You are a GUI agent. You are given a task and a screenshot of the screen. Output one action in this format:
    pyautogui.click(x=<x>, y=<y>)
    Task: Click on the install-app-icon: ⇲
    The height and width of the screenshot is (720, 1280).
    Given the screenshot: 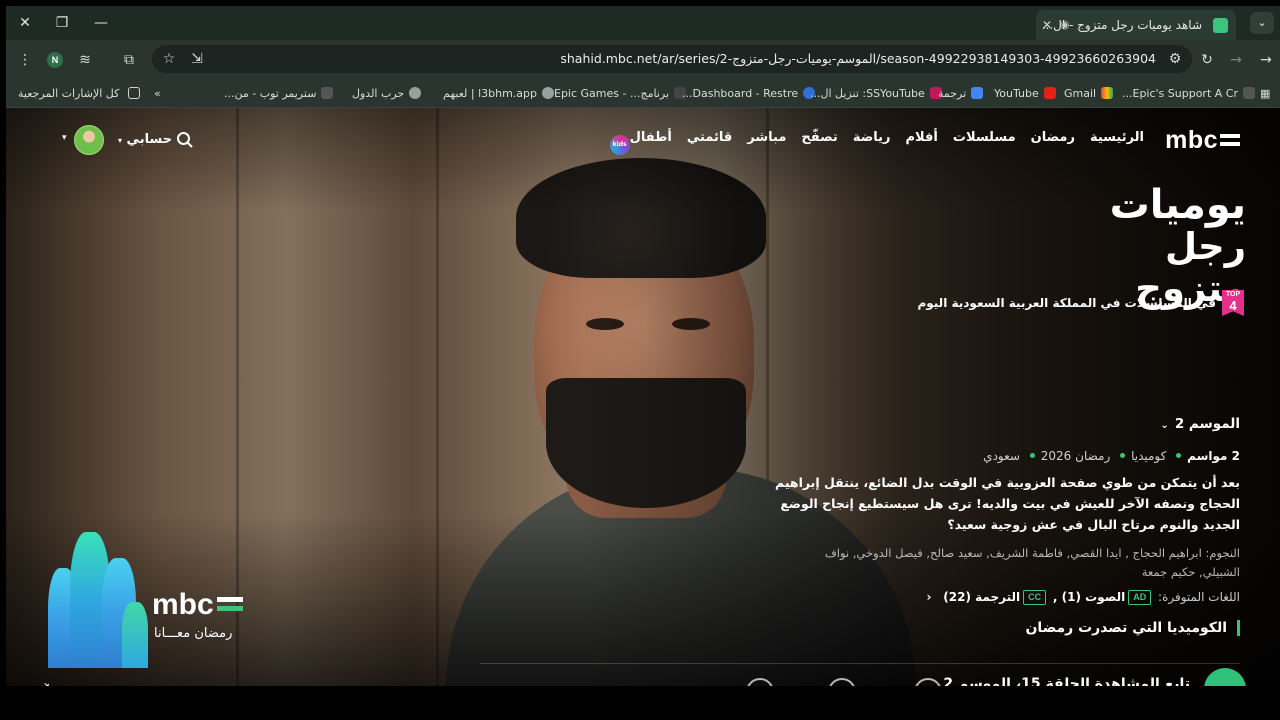 What is the action you would take?
    pyautogui.click(x=197, y=59)
    